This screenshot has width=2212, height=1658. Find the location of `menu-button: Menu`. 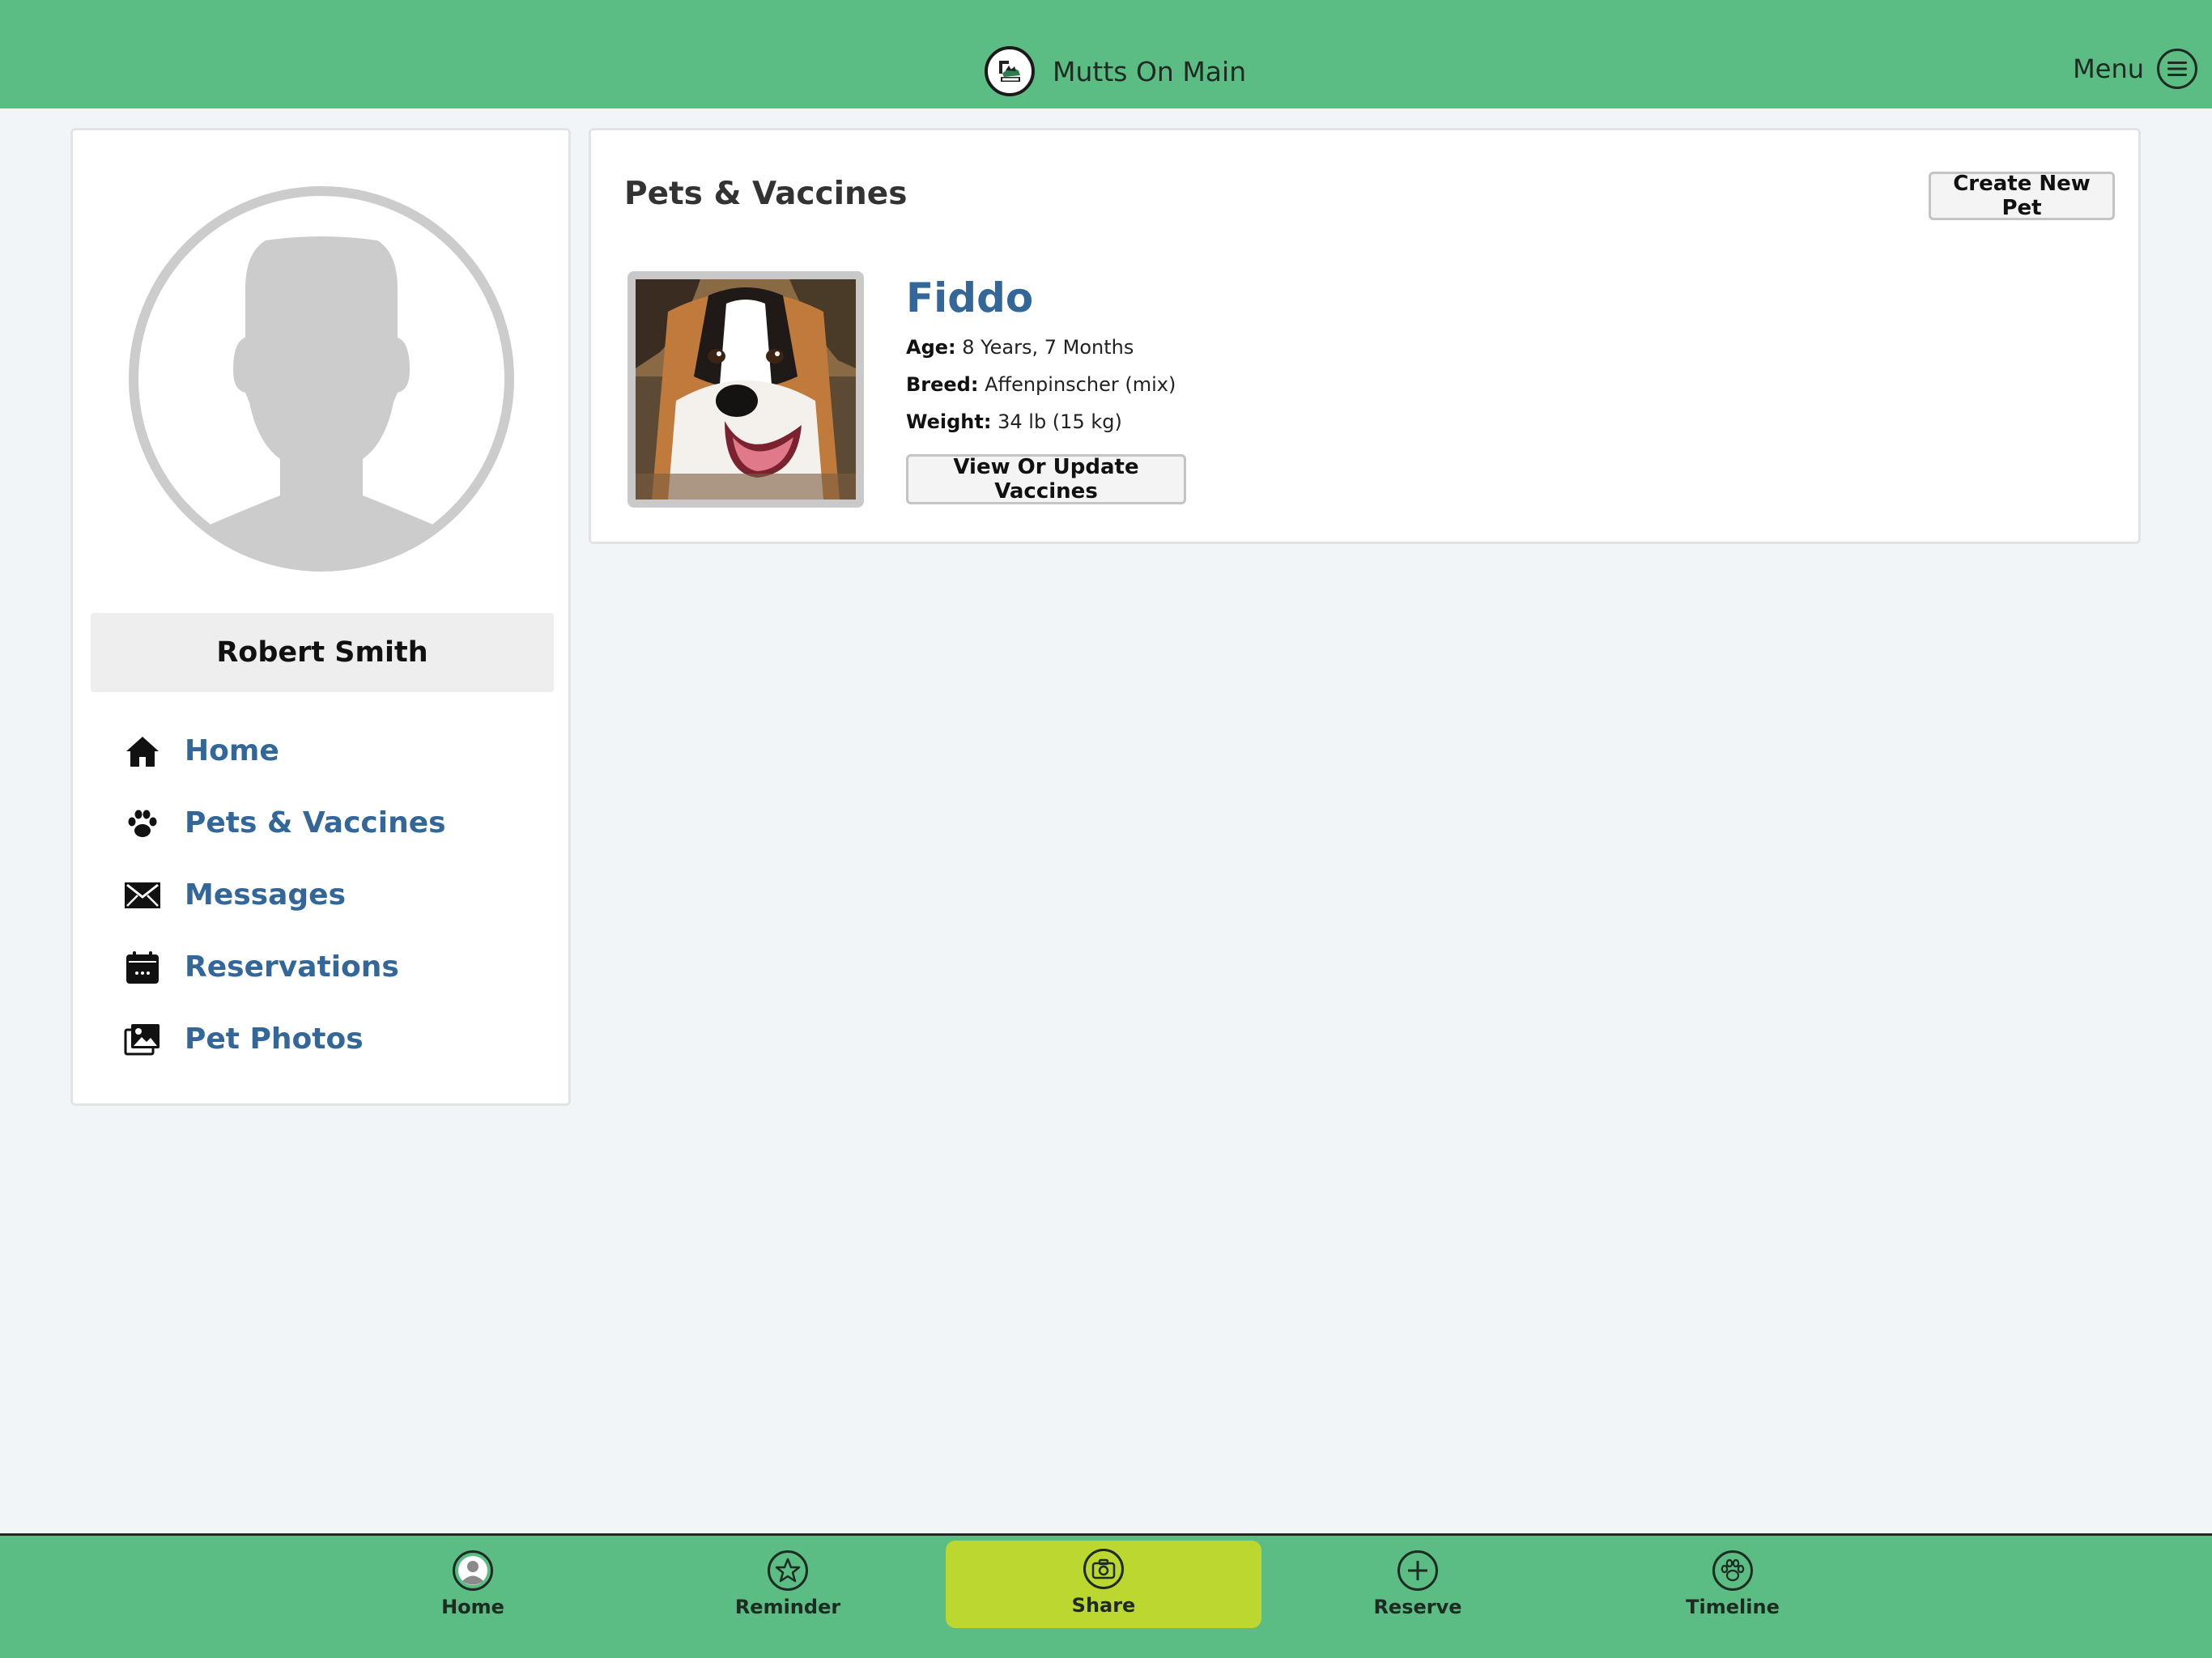

menu-button: Menu is located at coordinates (2135, 69).